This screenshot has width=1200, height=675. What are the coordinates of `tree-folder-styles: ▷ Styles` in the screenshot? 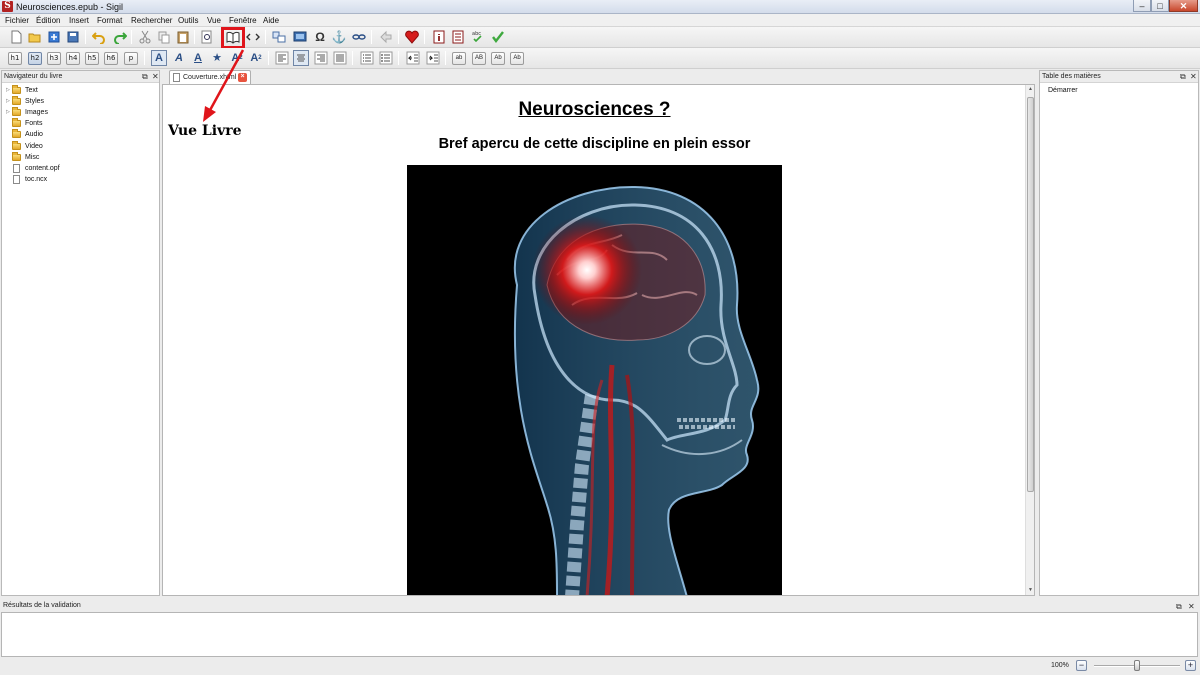 It's located at (25, 101).